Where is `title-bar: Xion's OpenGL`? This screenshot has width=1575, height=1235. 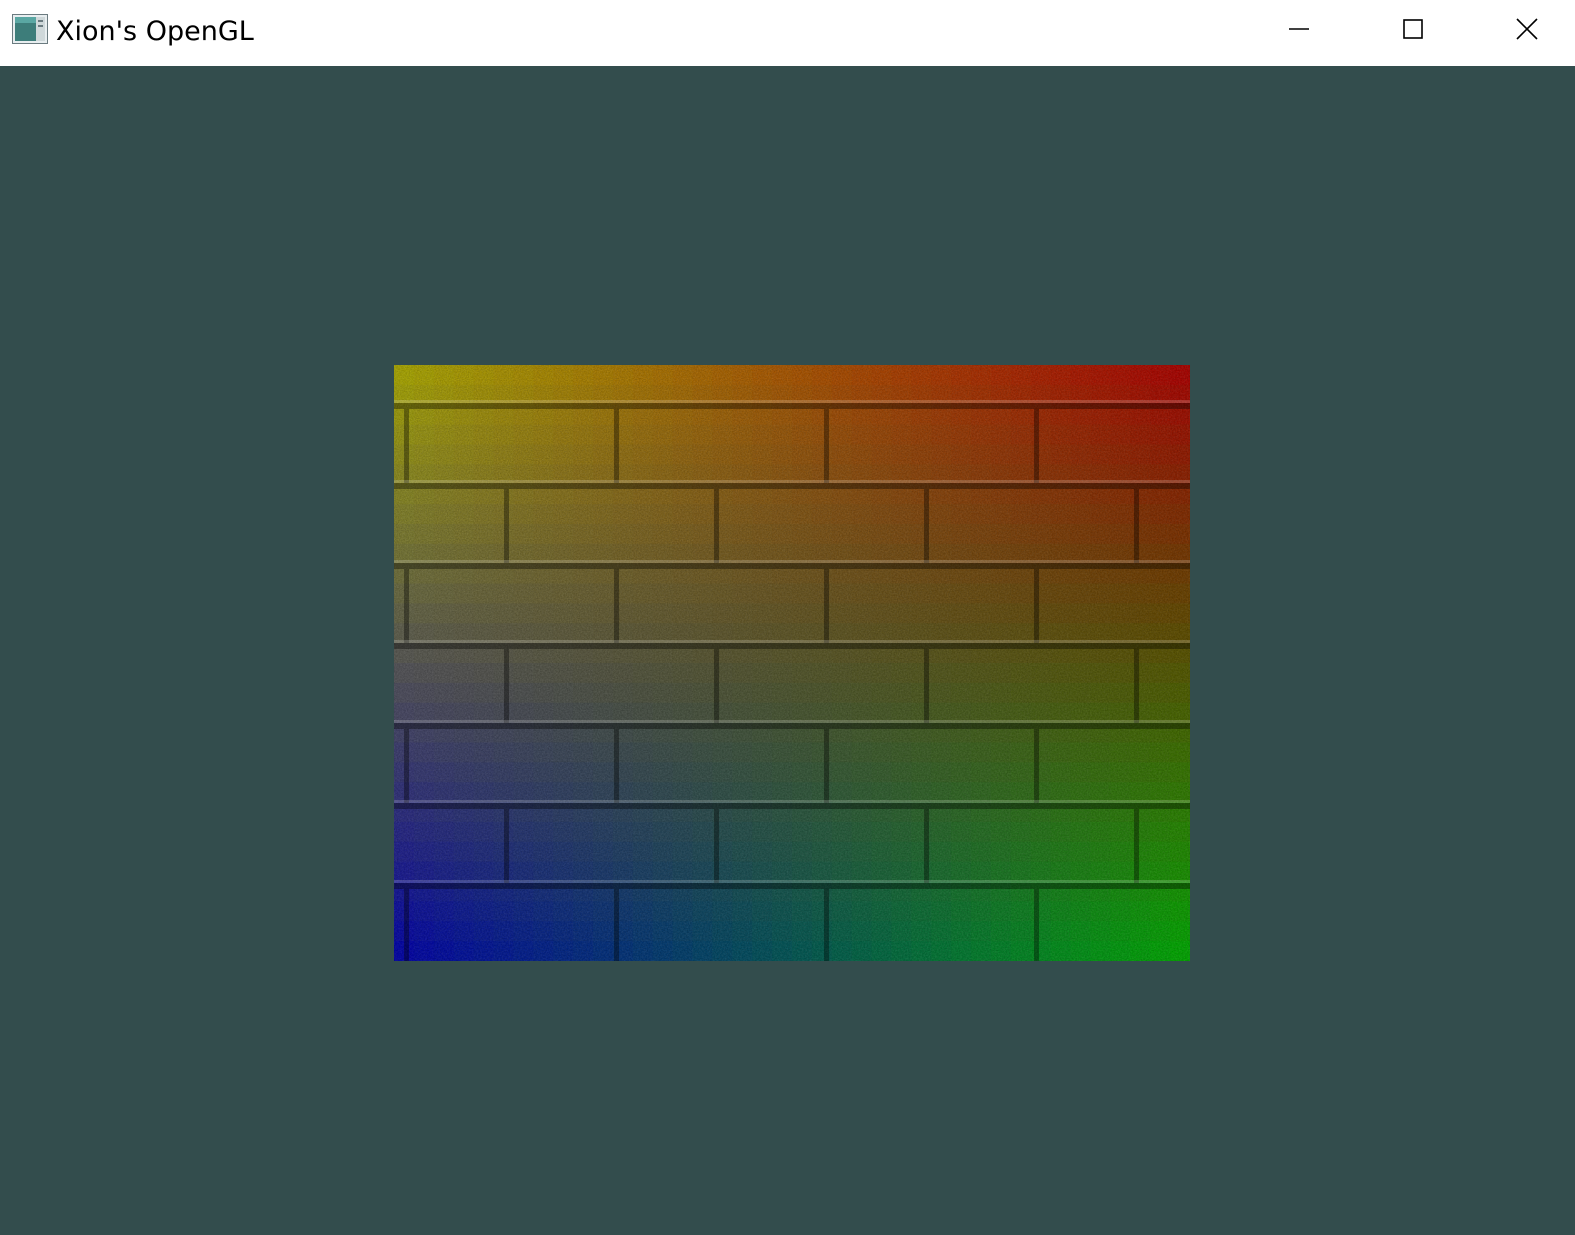 title-bar: Xion's OpenGL is located at coordinates (787, 33).